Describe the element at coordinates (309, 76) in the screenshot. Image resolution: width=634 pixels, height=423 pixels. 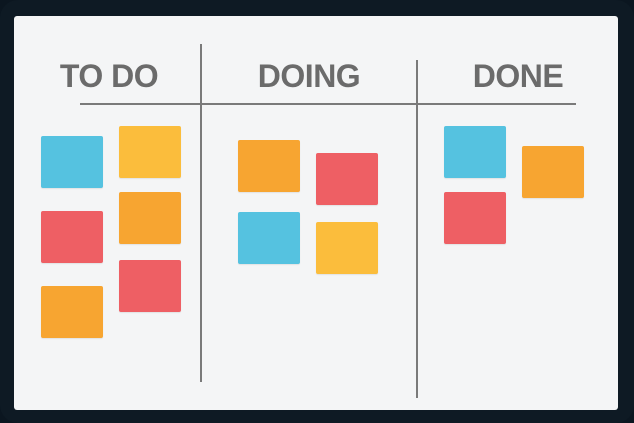
I see `column-heading-doing: DOING` at that location.